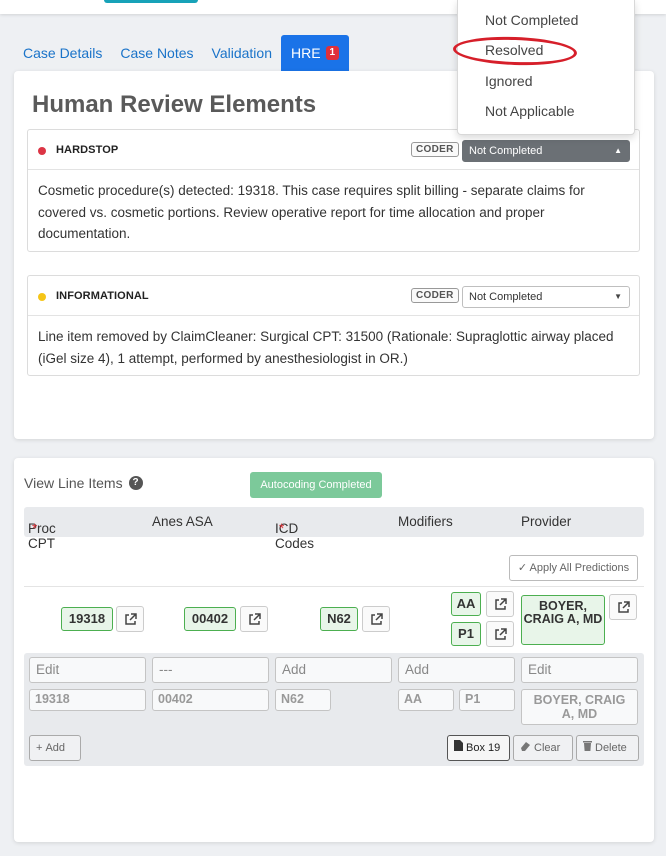  I want to click on current-icd-value: N62, so click(303, 700).